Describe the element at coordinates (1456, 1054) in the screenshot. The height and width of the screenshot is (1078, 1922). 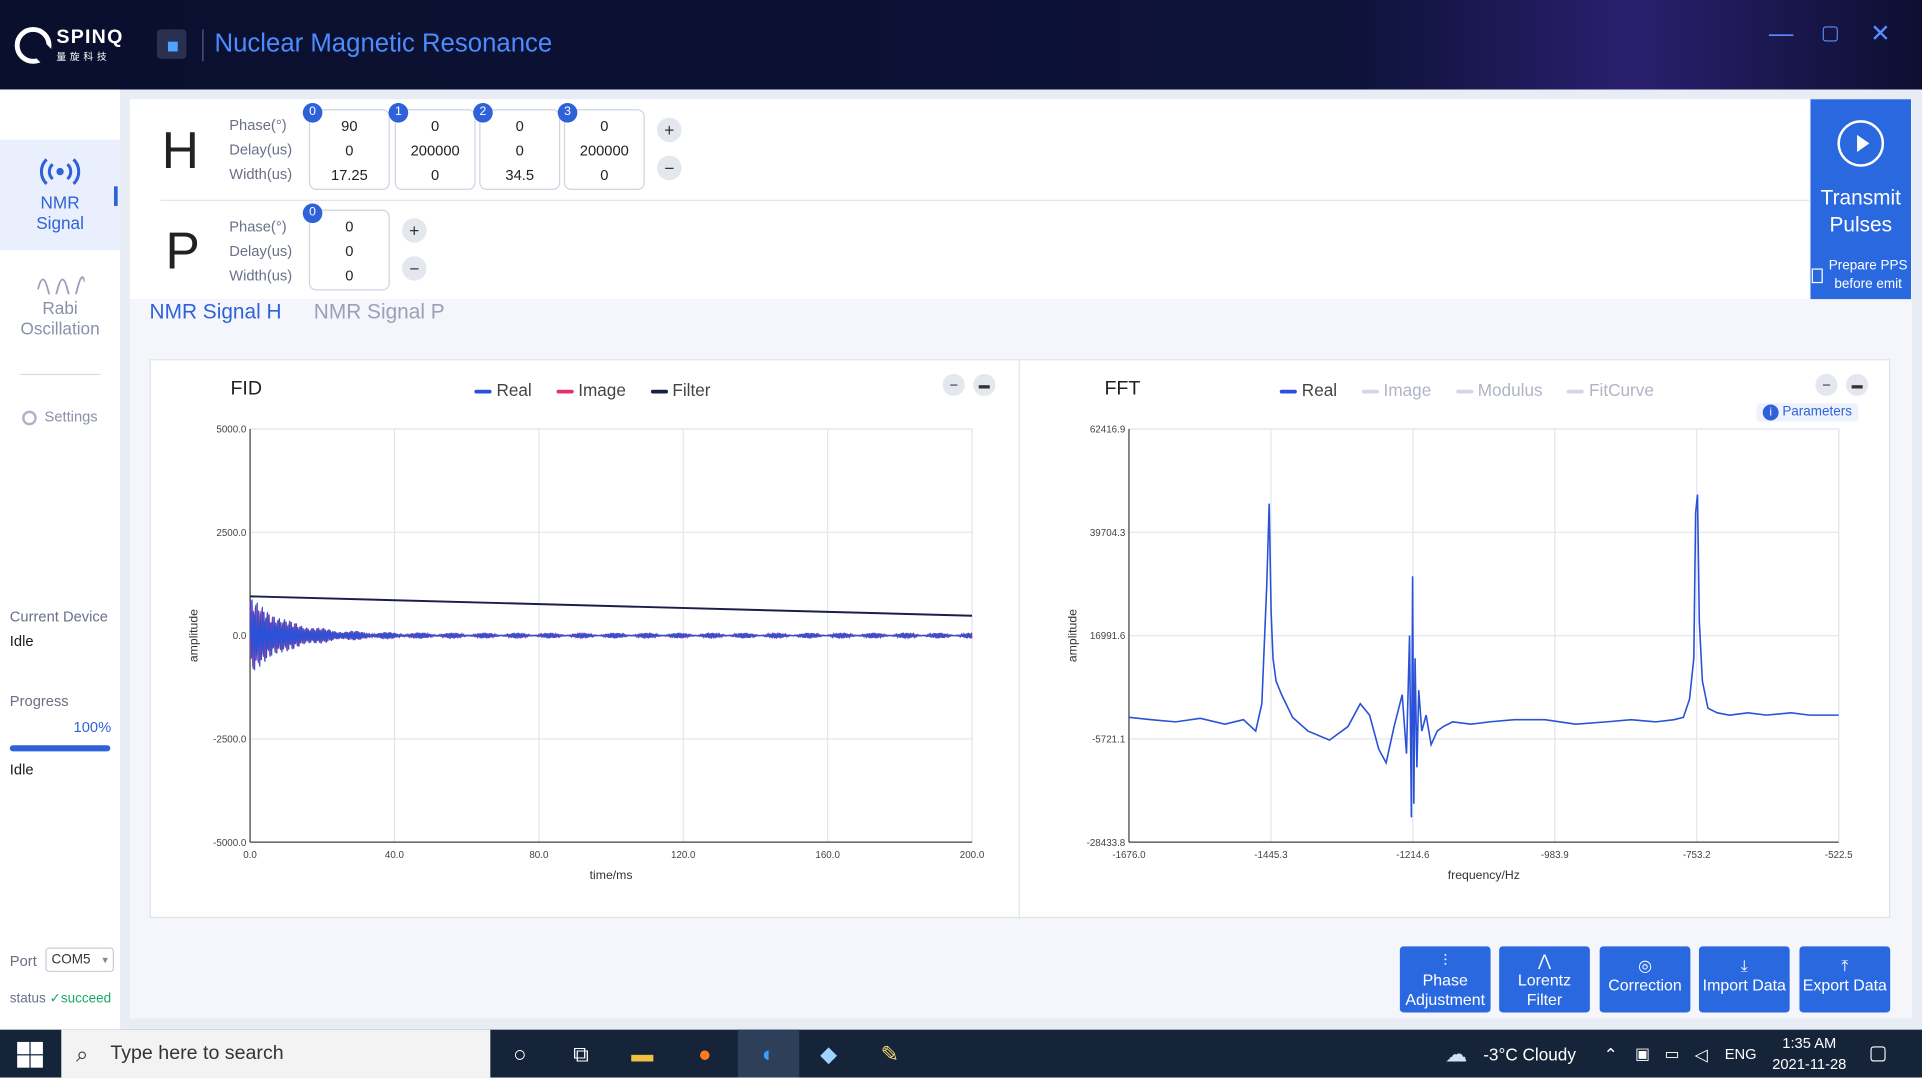
I see `weather-cloud-icon: ☁` at that location.